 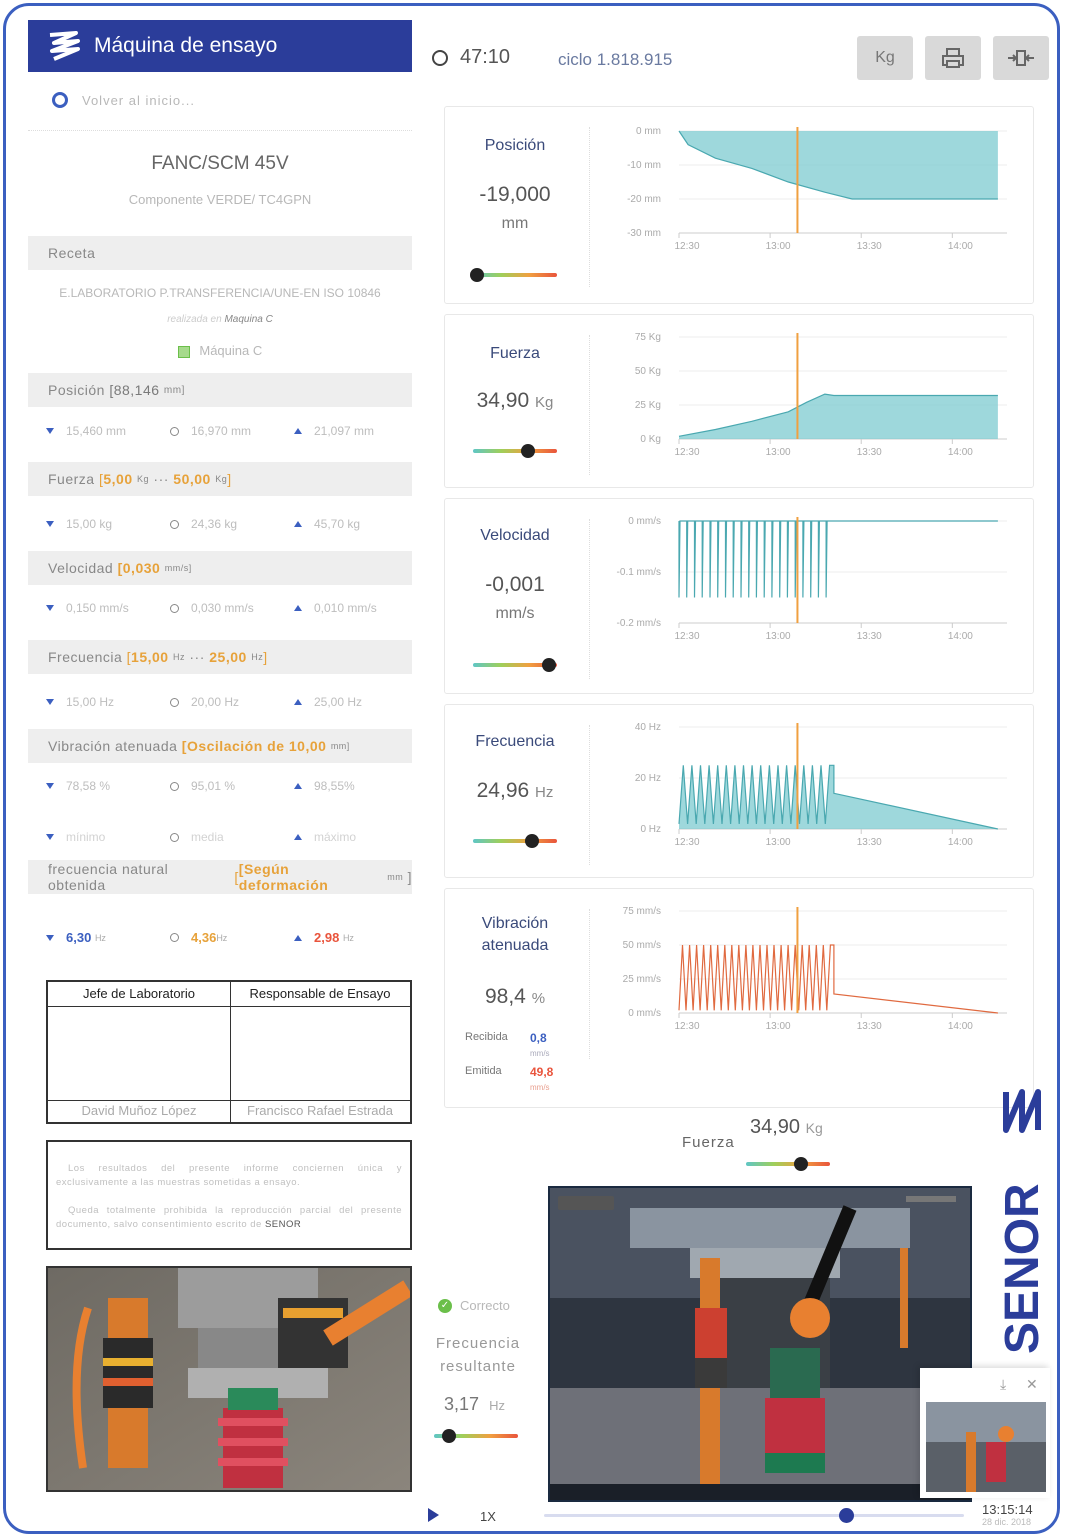 I want to click on play-icon, so click(x=433, y=1515).